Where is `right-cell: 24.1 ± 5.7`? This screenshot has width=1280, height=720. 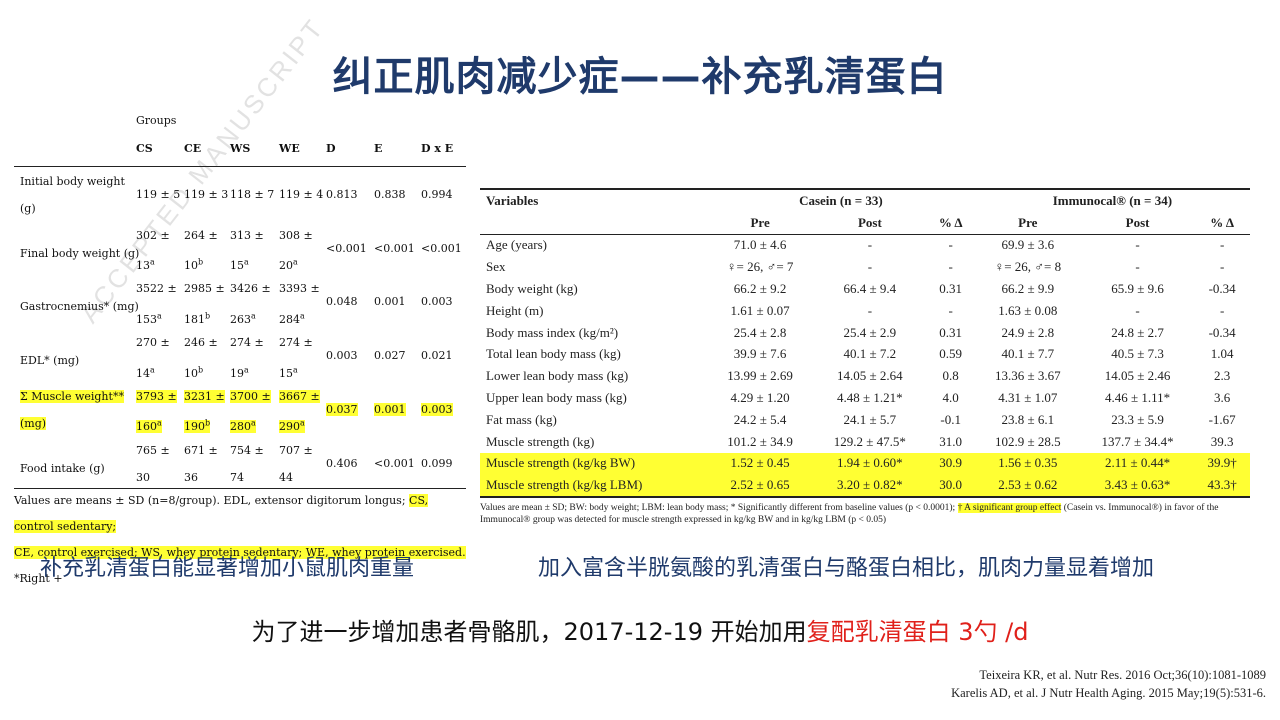
right-cell: 24.1 ± 5.7 is located at coordinates (870, 419).